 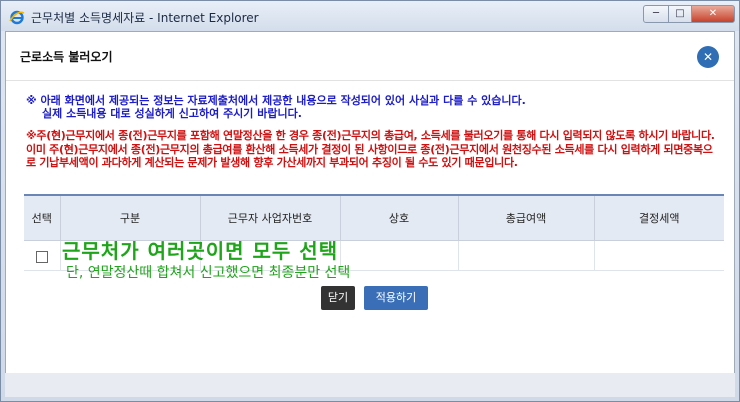 What do you see at coordinates (658, 217) in the screenshot?
I see `header-determined-tax: 결정세액` at bounding box center [658, 217].